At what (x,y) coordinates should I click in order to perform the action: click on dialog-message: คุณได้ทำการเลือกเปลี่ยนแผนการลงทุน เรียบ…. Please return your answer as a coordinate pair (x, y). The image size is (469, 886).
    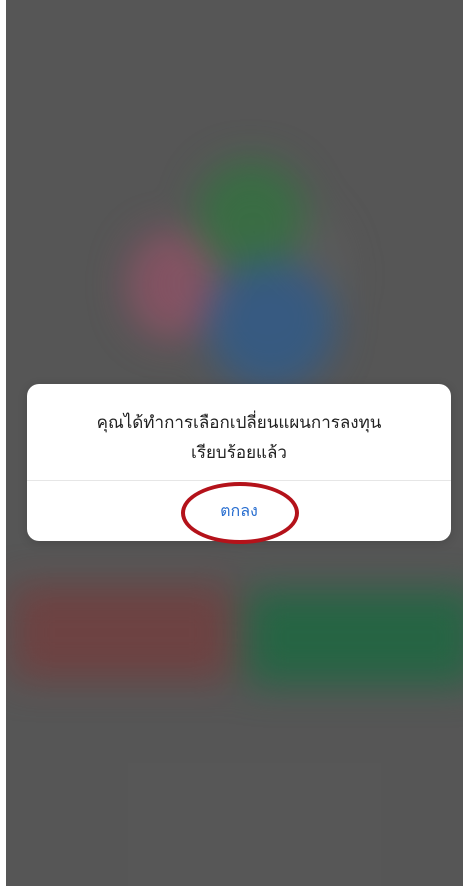
    Looking at the image, I should click on (239, 438).